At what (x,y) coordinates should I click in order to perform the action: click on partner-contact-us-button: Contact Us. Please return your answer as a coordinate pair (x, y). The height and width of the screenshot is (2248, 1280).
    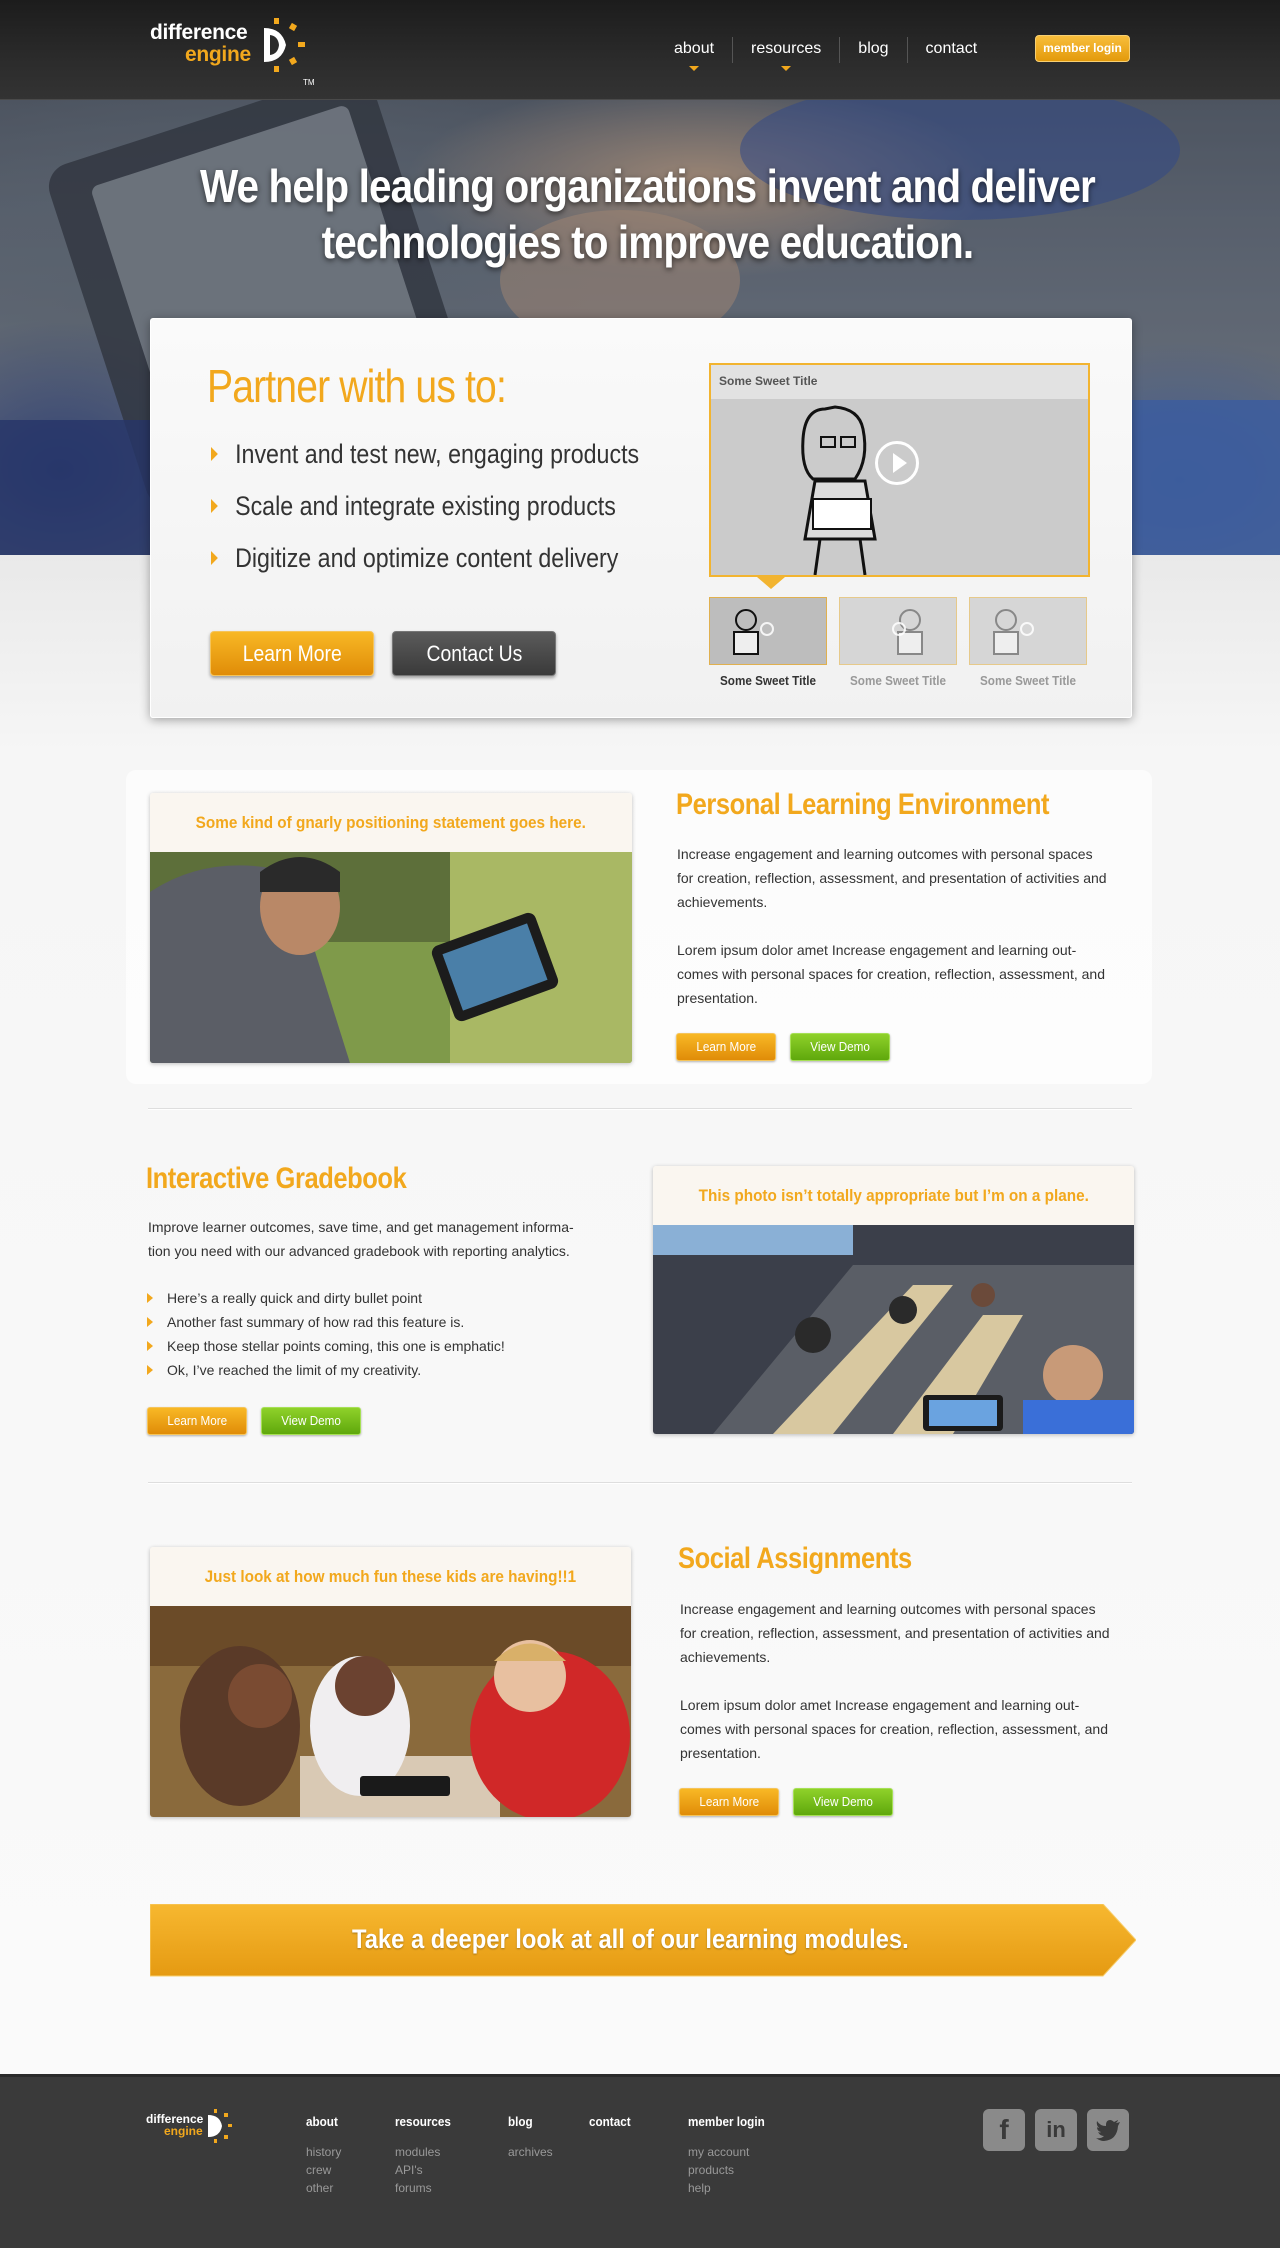
    Looking at the image, I should click on (474, 653).